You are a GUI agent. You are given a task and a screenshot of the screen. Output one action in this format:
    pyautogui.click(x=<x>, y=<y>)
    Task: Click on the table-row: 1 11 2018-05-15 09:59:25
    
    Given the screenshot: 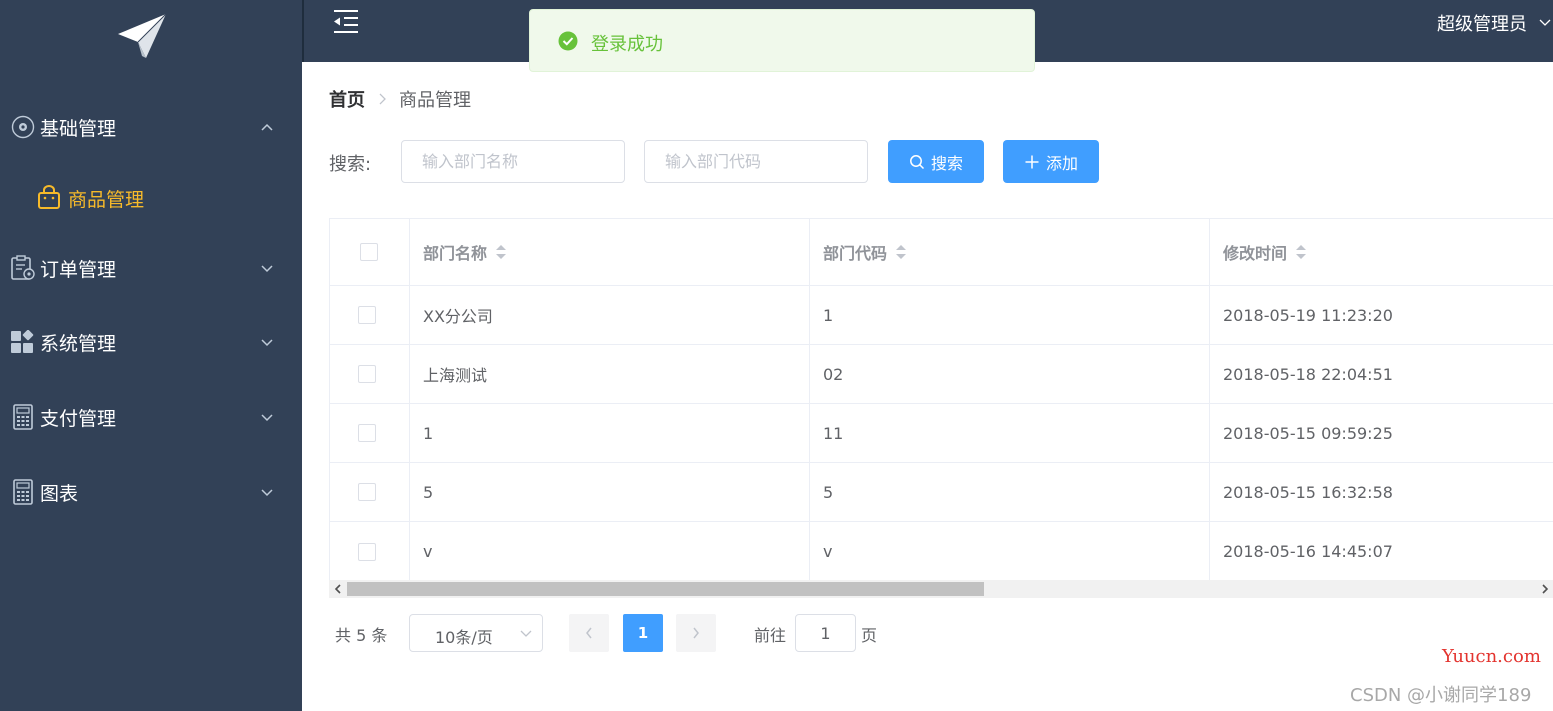 What is the action you would take?
    pyautogui.click(x=941, y=433)
    